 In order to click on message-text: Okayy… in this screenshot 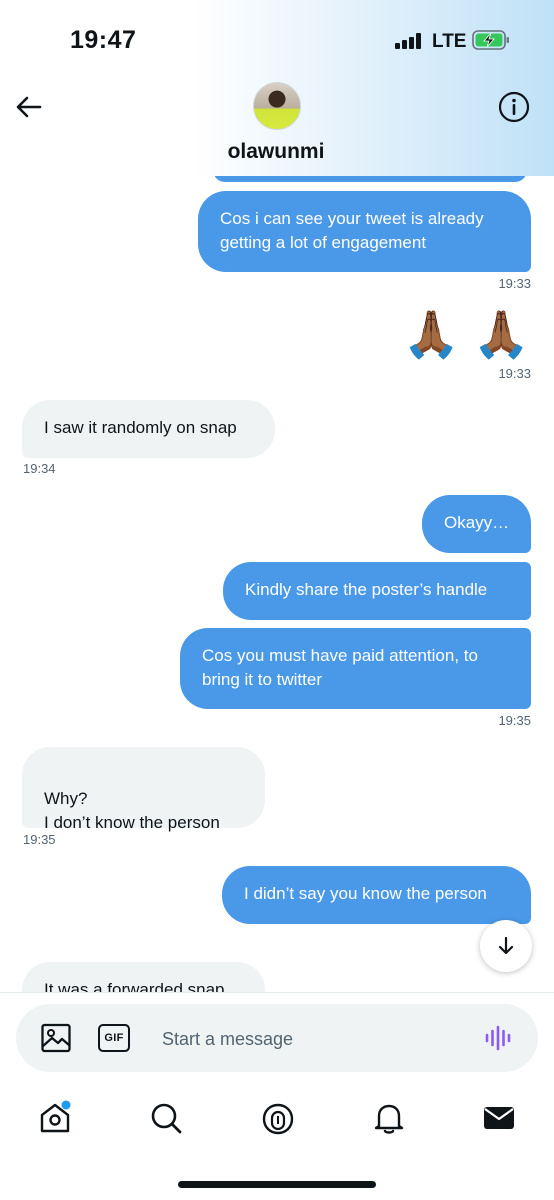, I will do `click(477, 522)`.